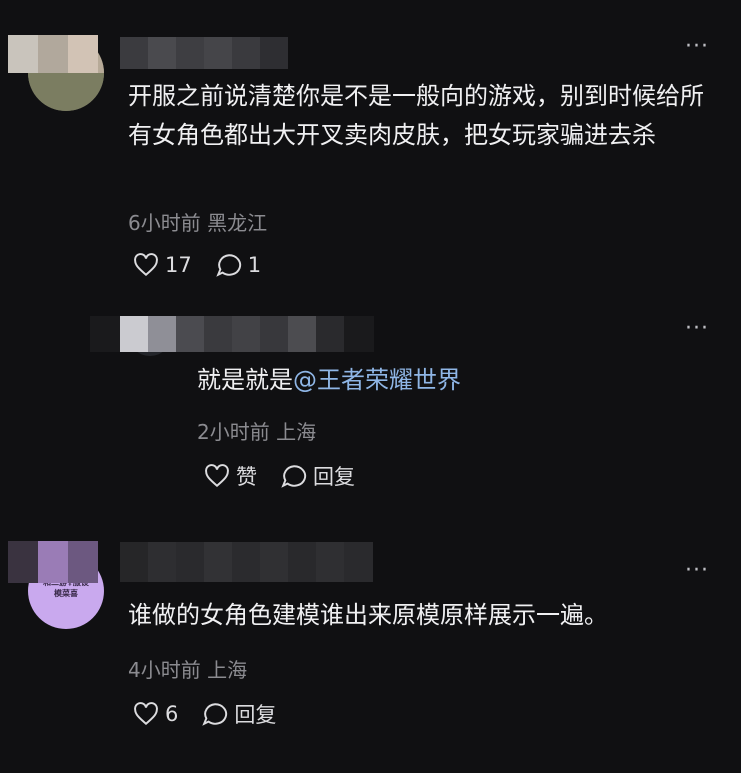 Image resolution: width=741 pixels, height=773 pixels. I want to click on reply-text-prefix: 就是就是, so click(245, 380).